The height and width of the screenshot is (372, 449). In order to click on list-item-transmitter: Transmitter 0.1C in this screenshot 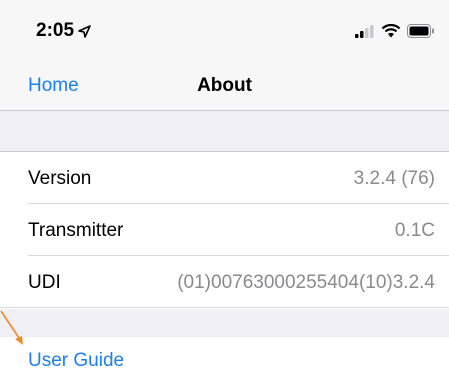, I will do `click(224, 230)`.